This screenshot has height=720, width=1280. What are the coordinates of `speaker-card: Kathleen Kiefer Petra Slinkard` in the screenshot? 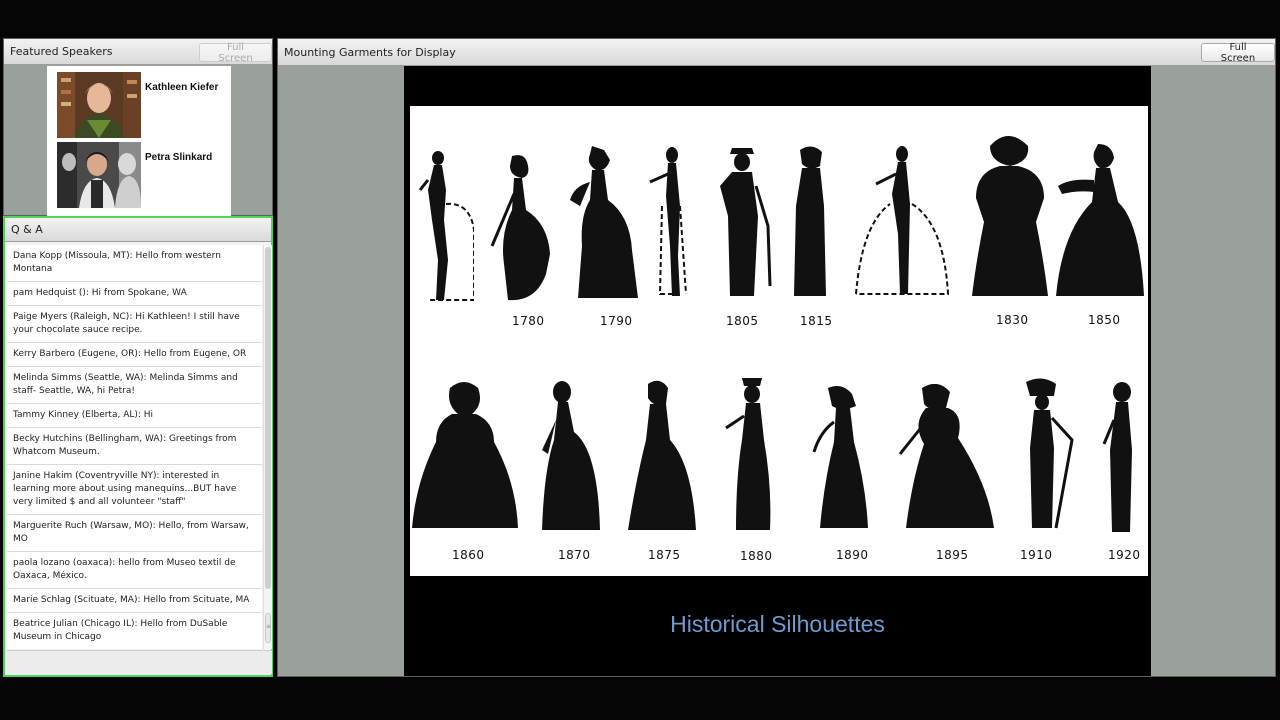 It's located at (139, 141).